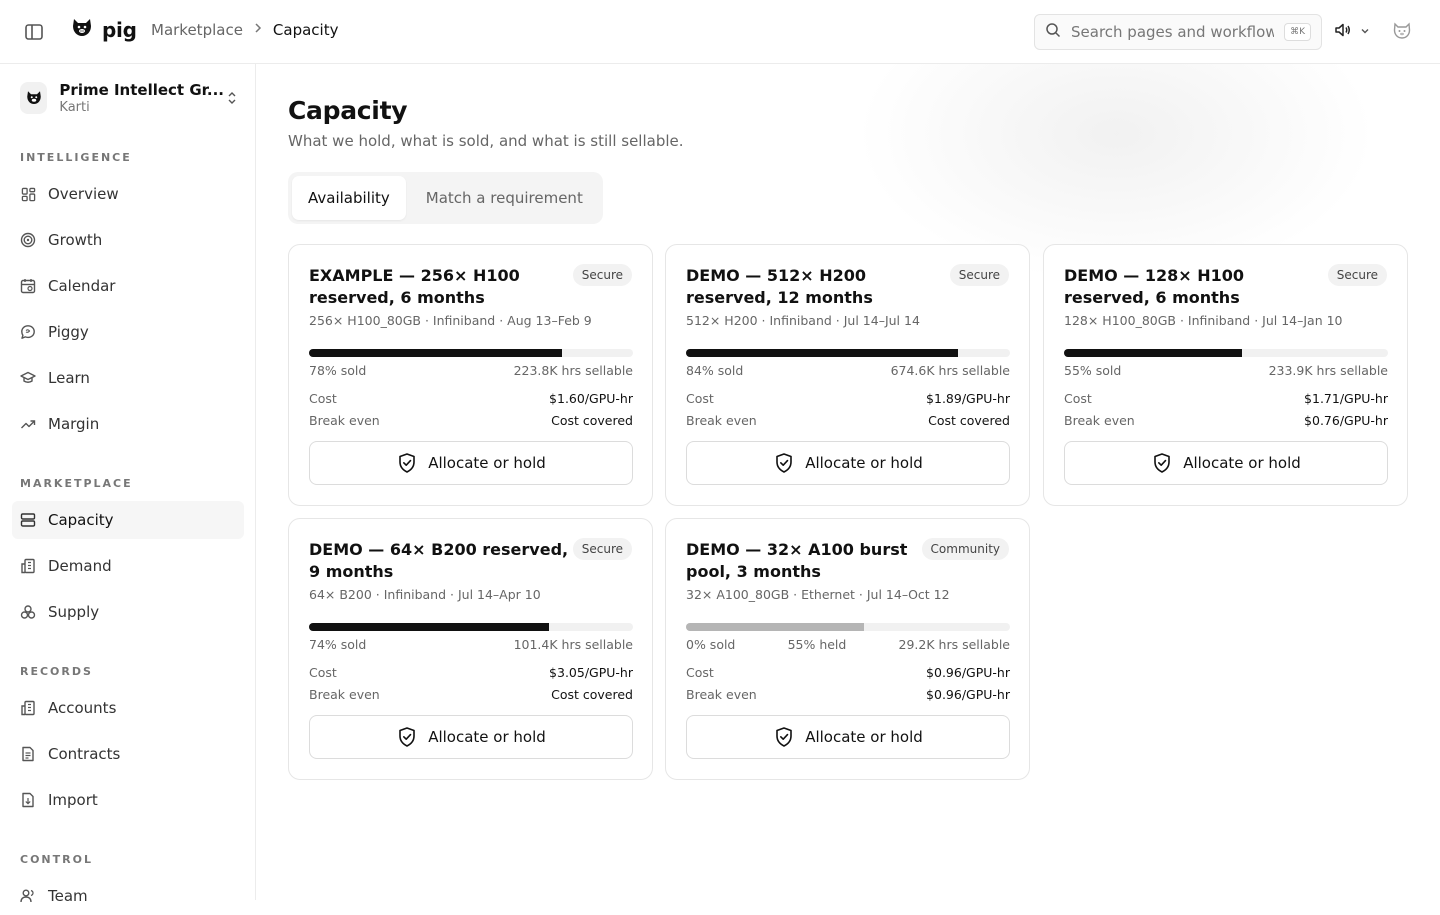  I want to click on sidebar-item-learn: Learn, so click(128, 378).